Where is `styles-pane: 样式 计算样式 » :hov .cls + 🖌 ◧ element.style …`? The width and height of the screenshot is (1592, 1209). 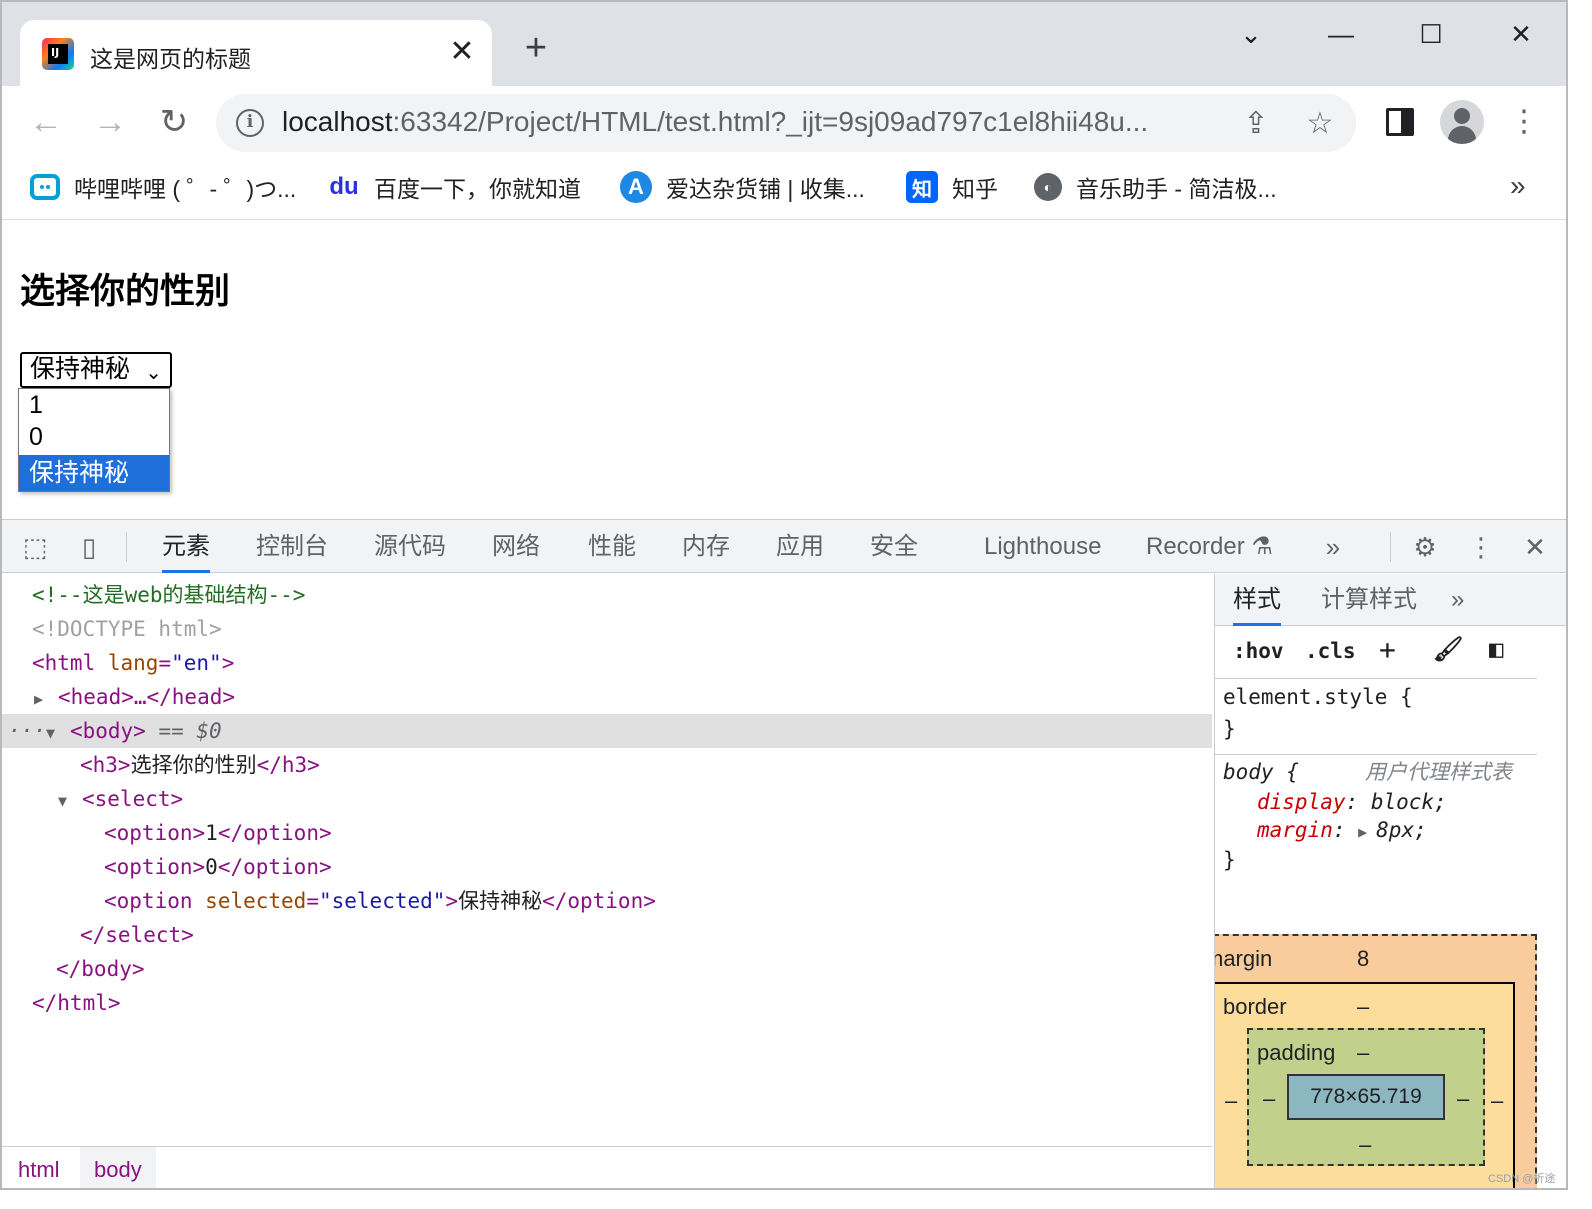 styles-pane: 样式 计算样式 » :hov .cls + 🖌 ◧ element.style … is located at coordinates (1390, 881).